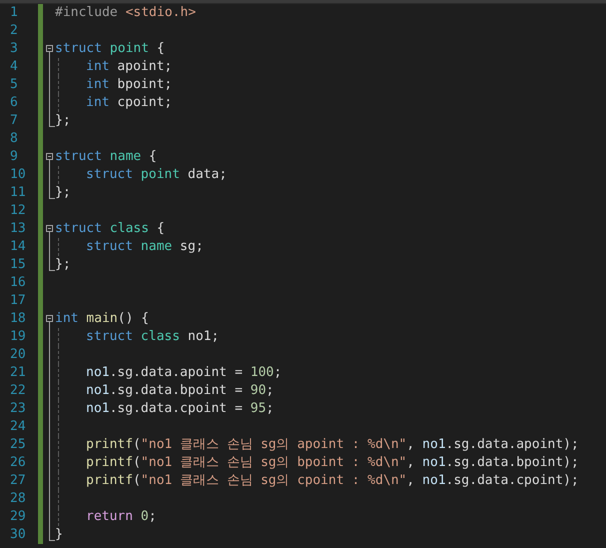 This screenshot has width=606, height=548. I want to click on code-line: struct point {, so click(110, 49).